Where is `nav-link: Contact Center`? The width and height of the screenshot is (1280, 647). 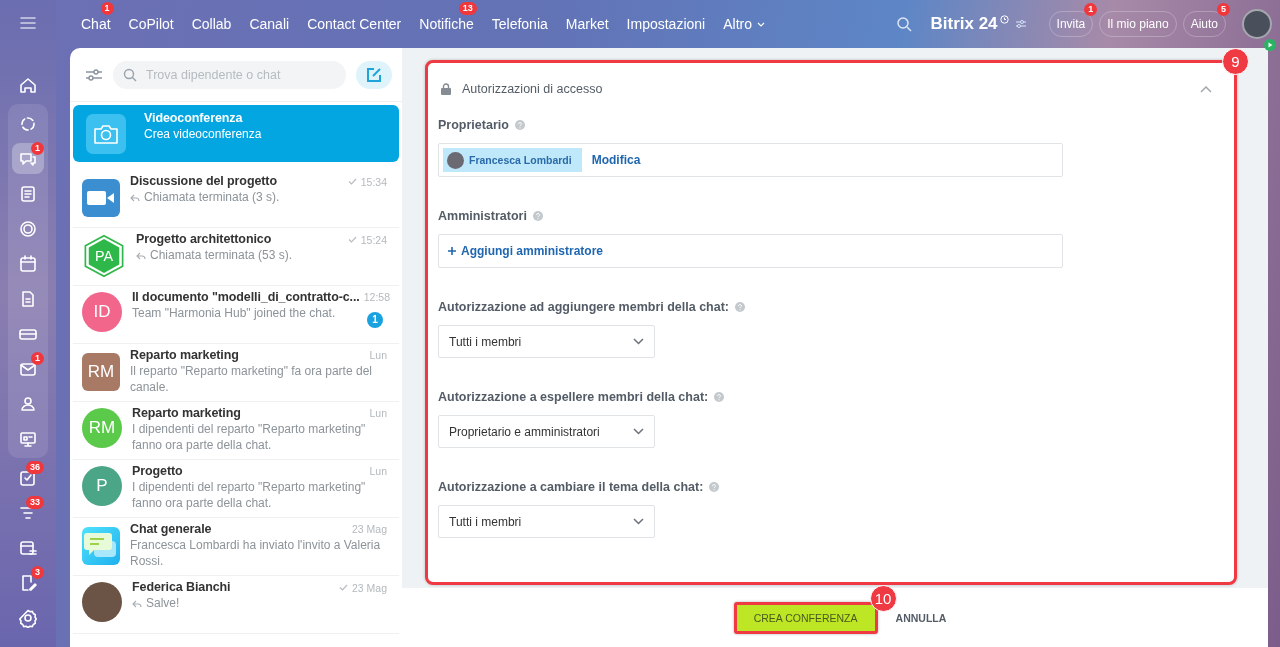 nav-link: Contact Center is located at coordinates (354, 24).